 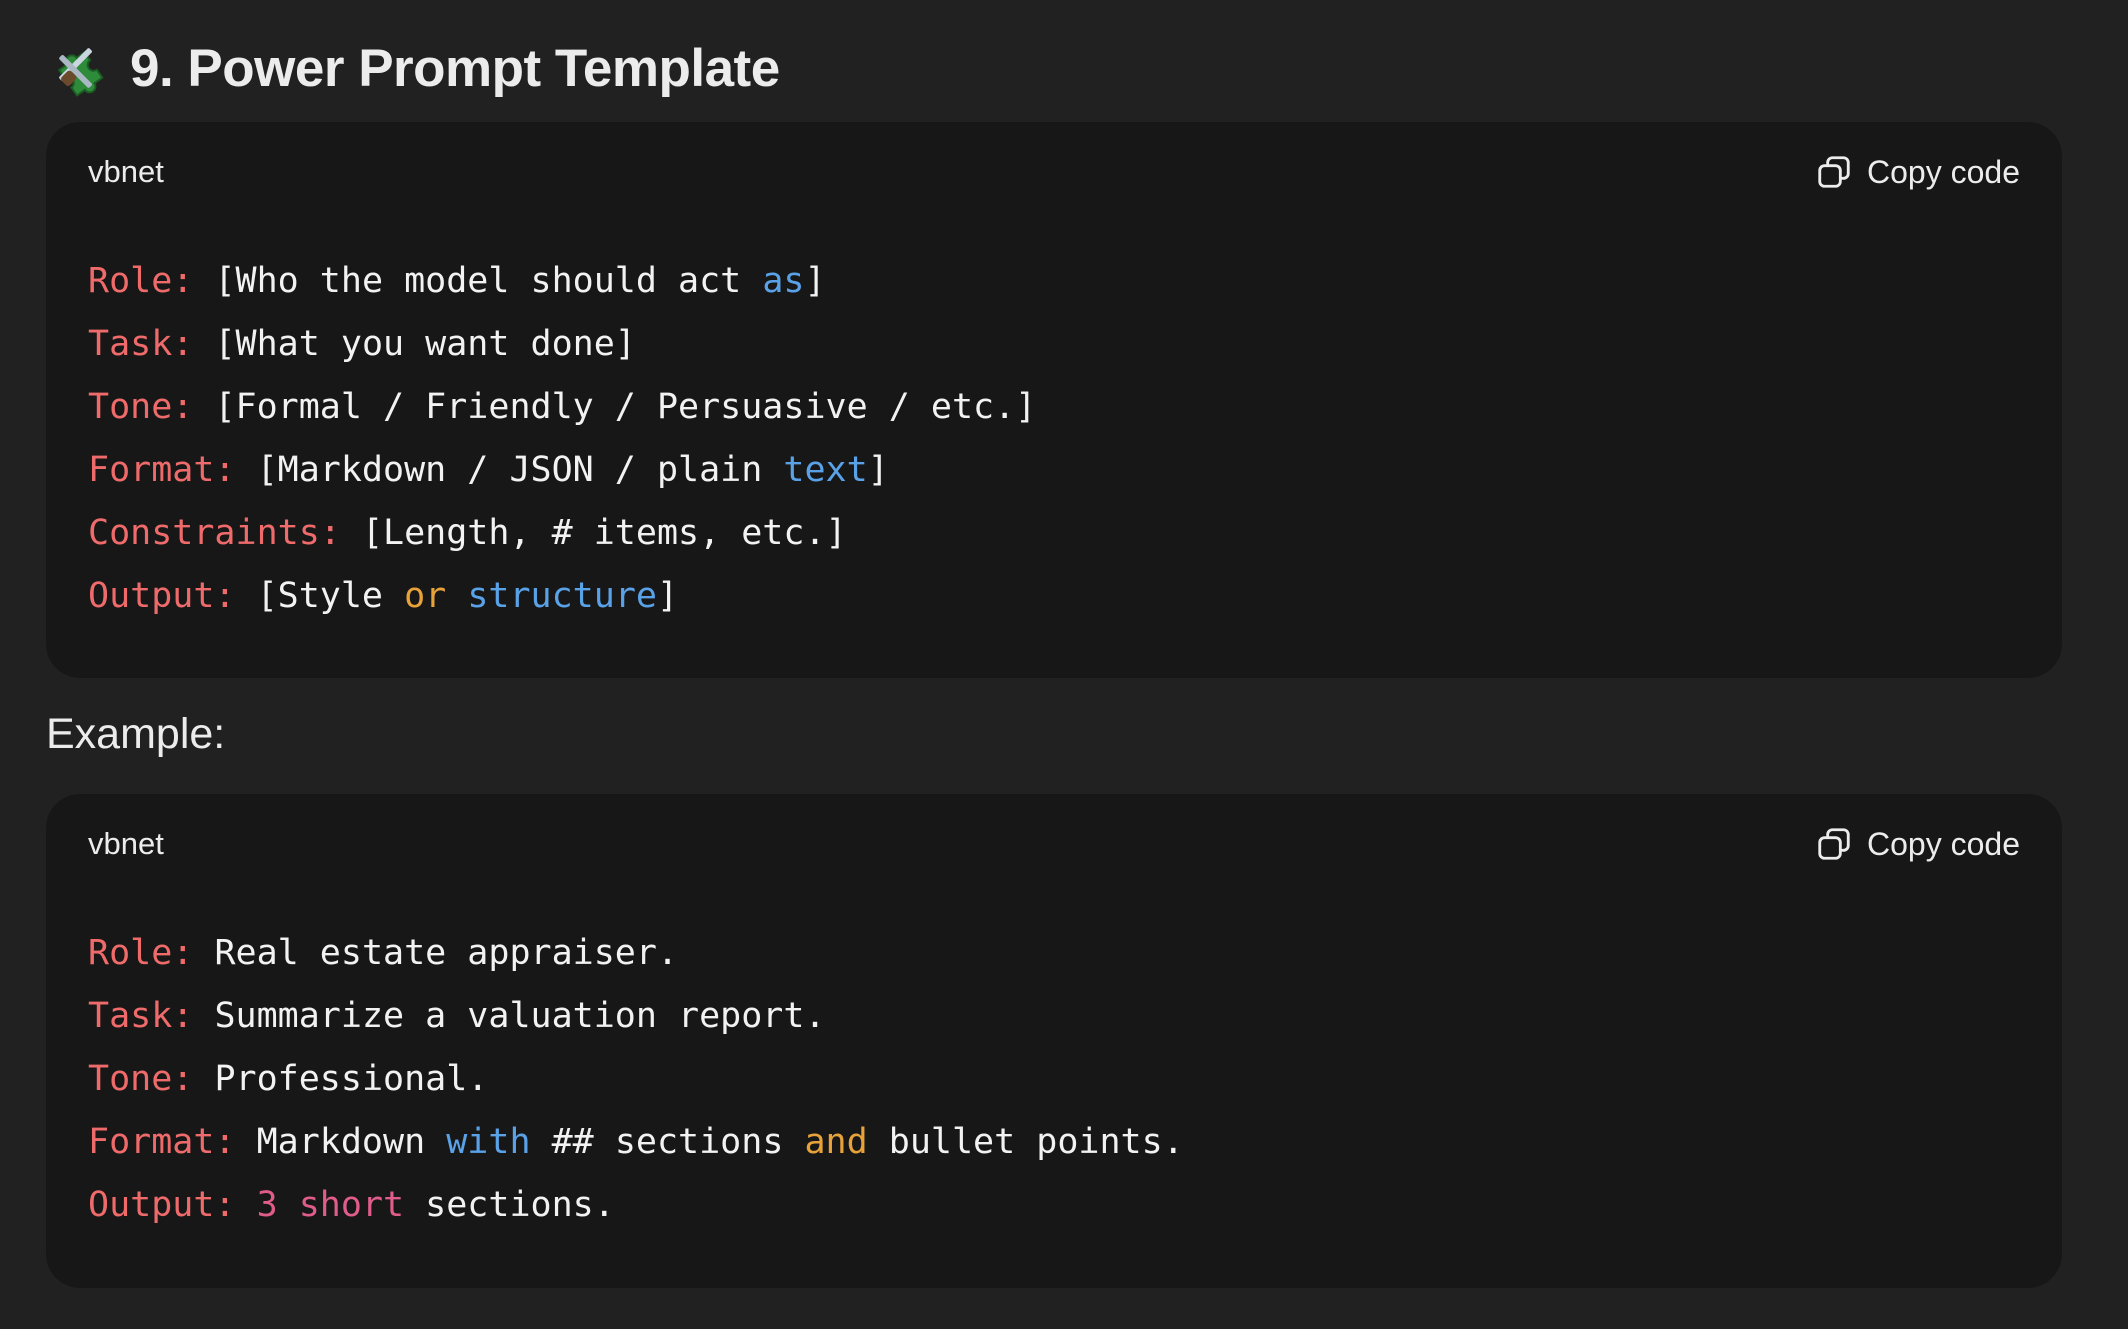 What do you see at coordinates (562, 596) in the screenshot?
I see `code-token: structure` at bounding box center [562, 596].